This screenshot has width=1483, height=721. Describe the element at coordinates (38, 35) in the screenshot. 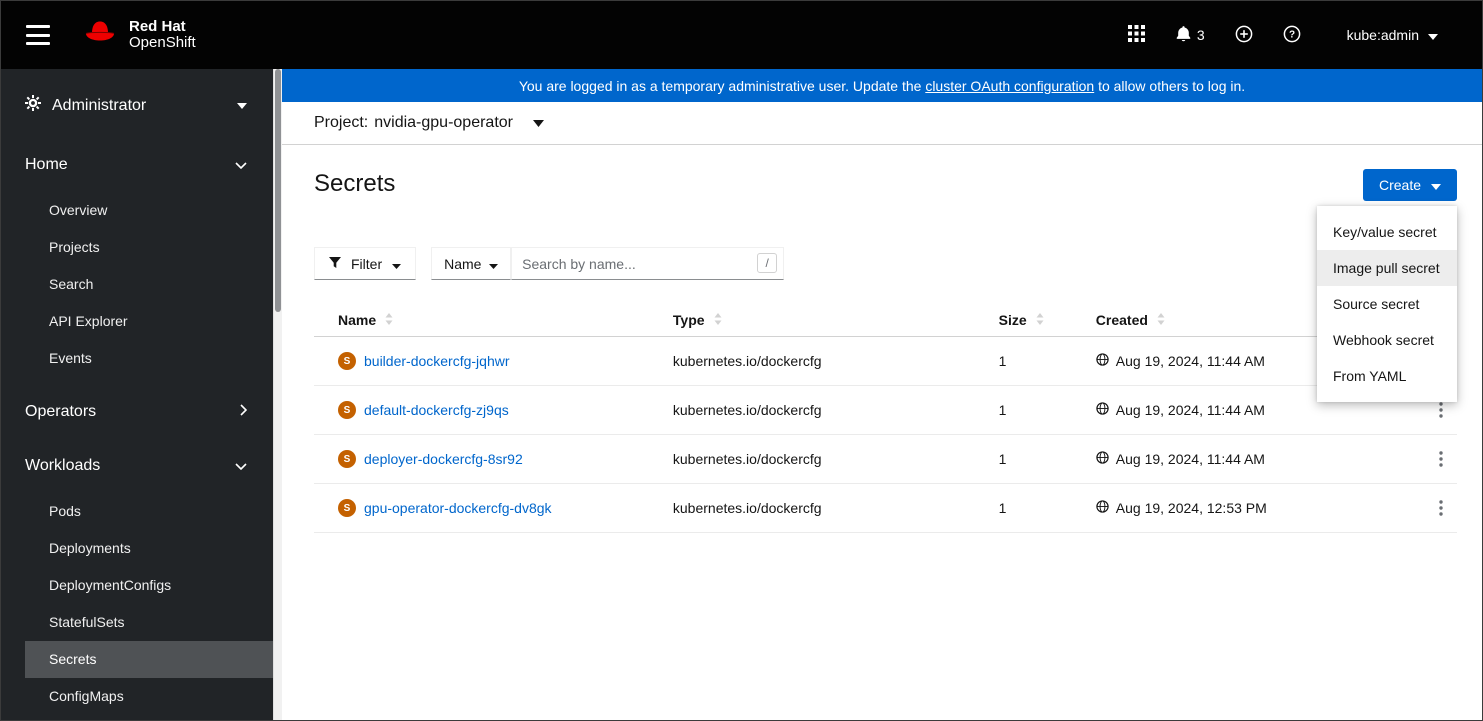

I see `nav-toggle-button` at that location.